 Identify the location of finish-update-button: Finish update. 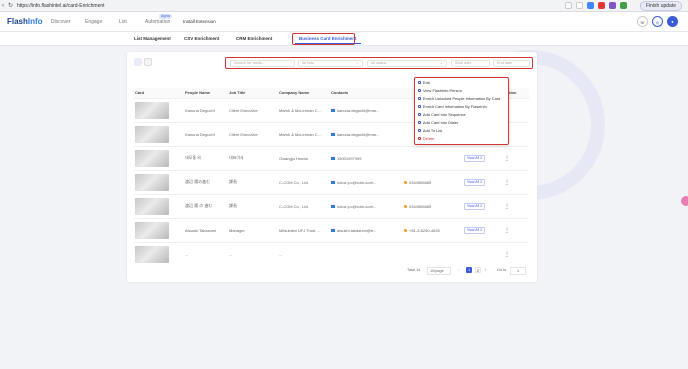
(660, 6).